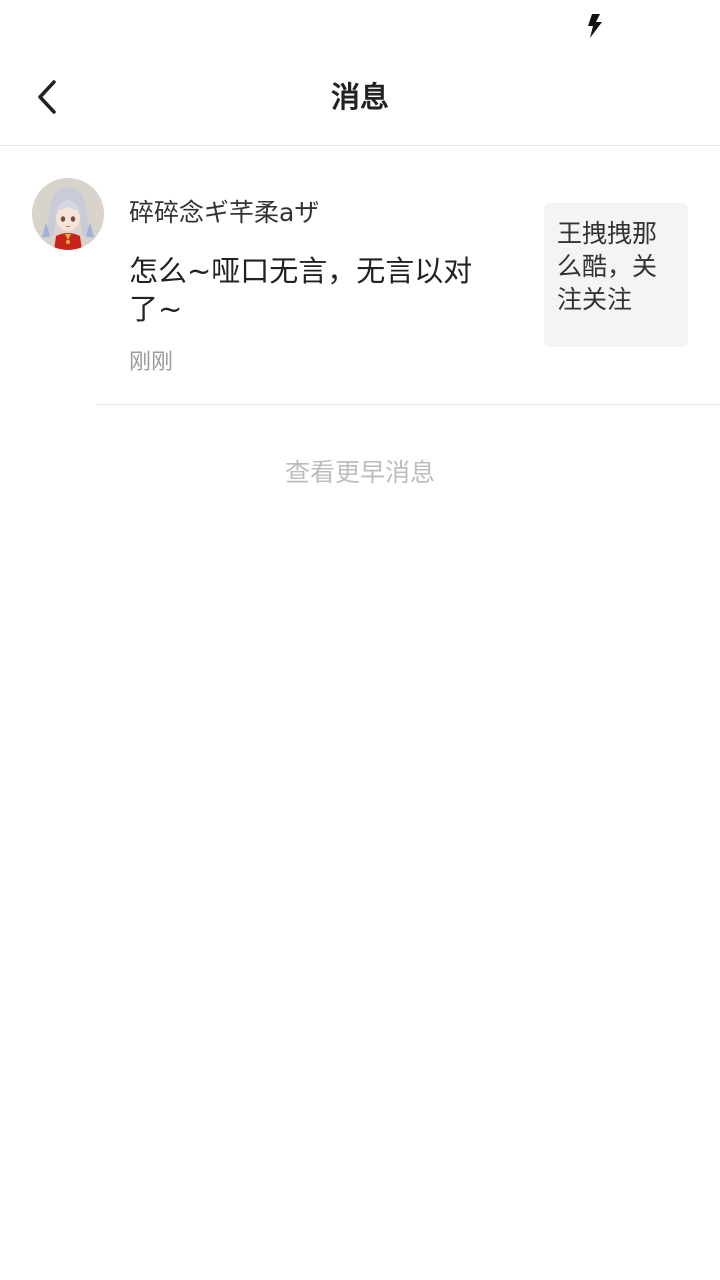 Image resolution: width=720 pixels, height=1280 pixels. I want to click on comment-text: 怎么~哑口无言，无言以对了~, so click(301, 290).